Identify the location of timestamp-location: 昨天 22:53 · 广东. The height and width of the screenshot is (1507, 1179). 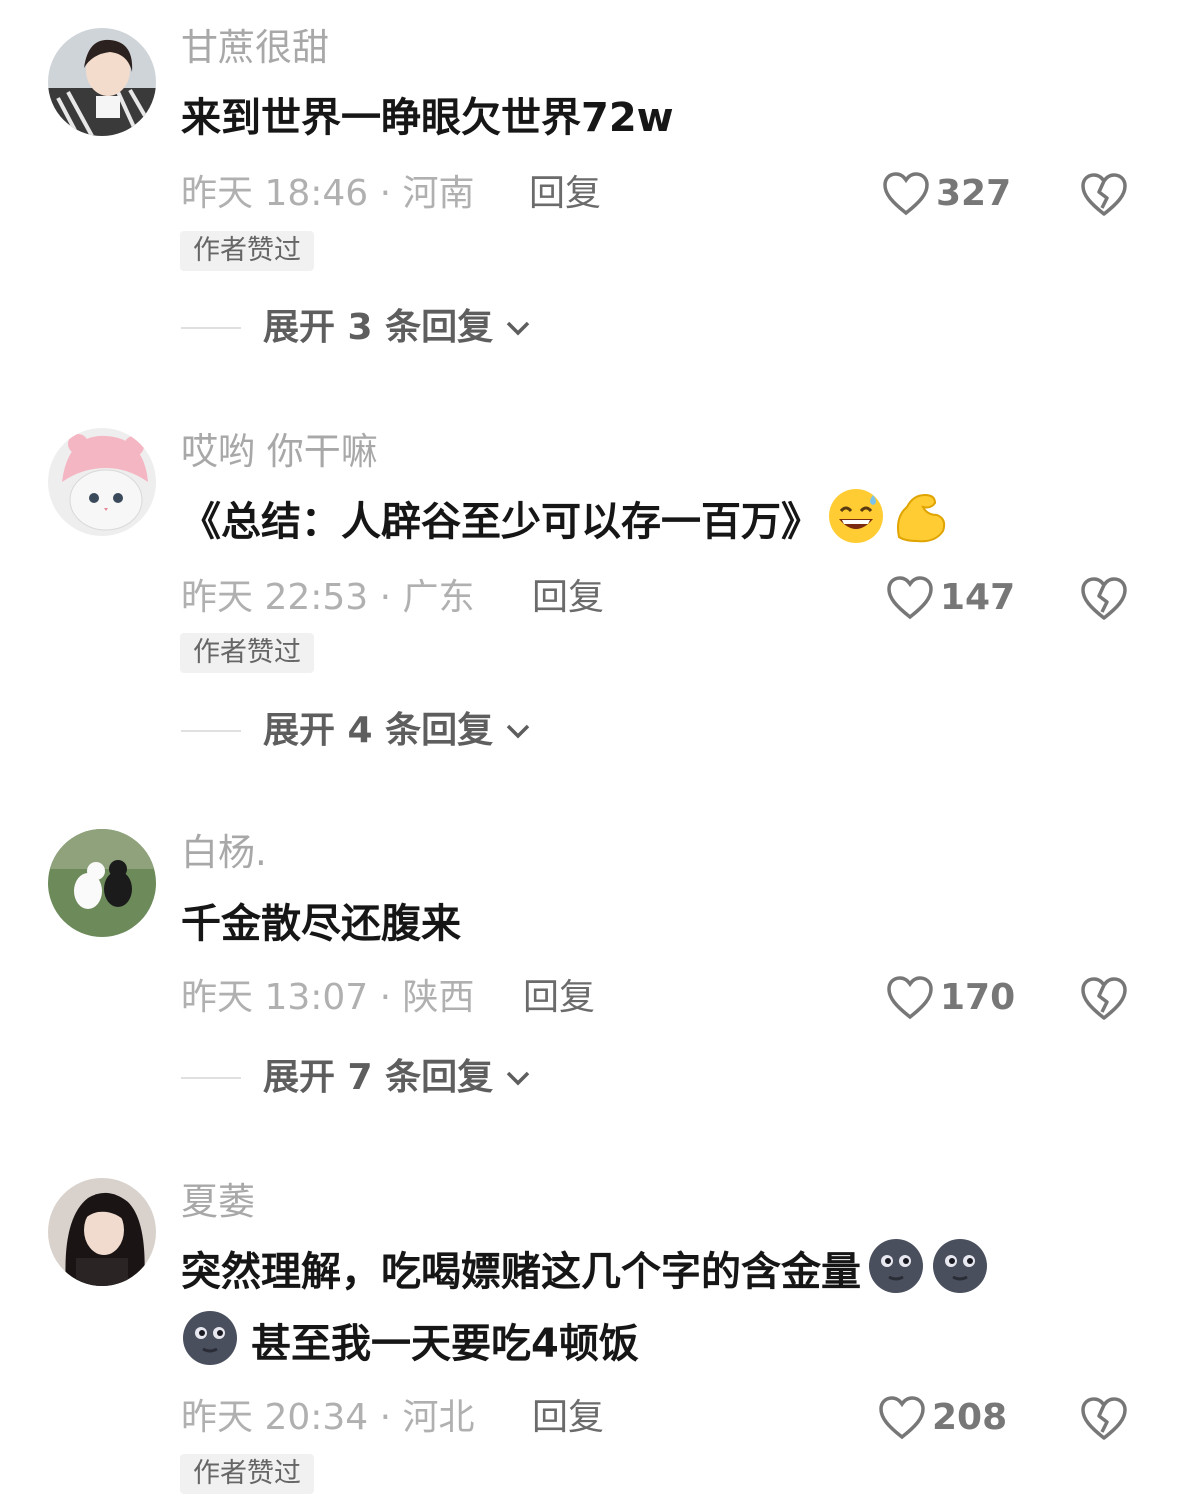
(328, 597).